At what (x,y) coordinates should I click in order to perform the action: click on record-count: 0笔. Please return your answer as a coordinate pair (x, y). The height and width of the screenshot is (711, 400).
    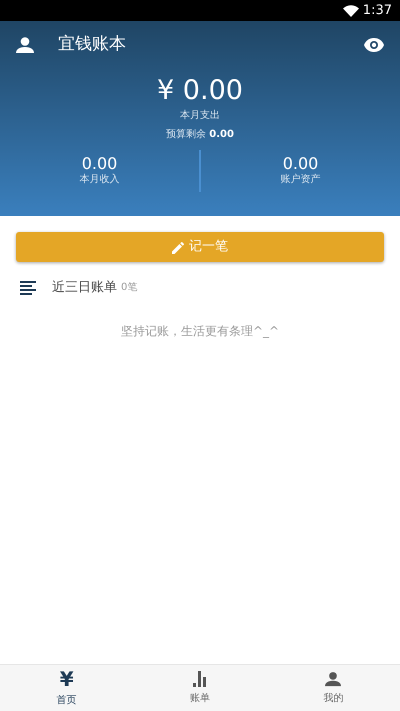
    Looking at the image, I should click on (129, 288).